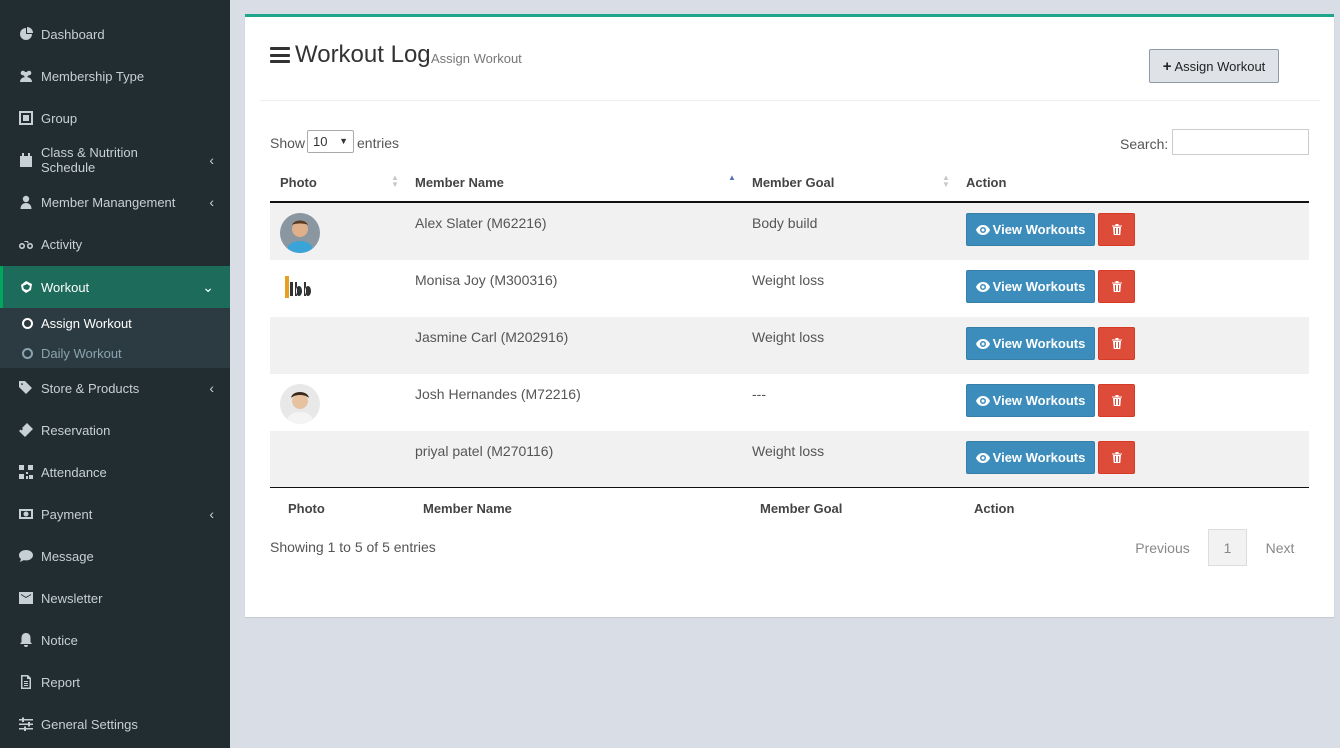 Image resolution: width=1340 pixels, height=748 pixels. Describe the element at coordinates (26, 388) in the screenshot. I see `tags-icon` at that location.